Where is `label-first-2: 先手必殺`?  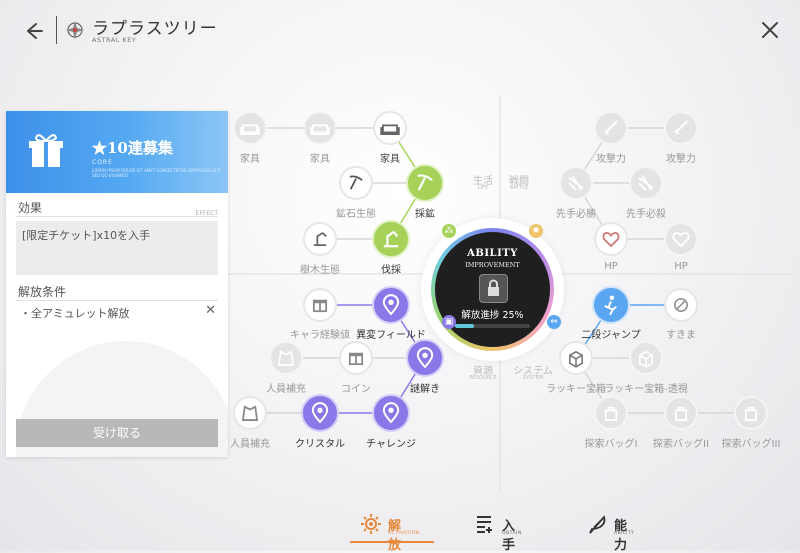
label-first-2: 先手必殺 is located at coordinates (646, 214).